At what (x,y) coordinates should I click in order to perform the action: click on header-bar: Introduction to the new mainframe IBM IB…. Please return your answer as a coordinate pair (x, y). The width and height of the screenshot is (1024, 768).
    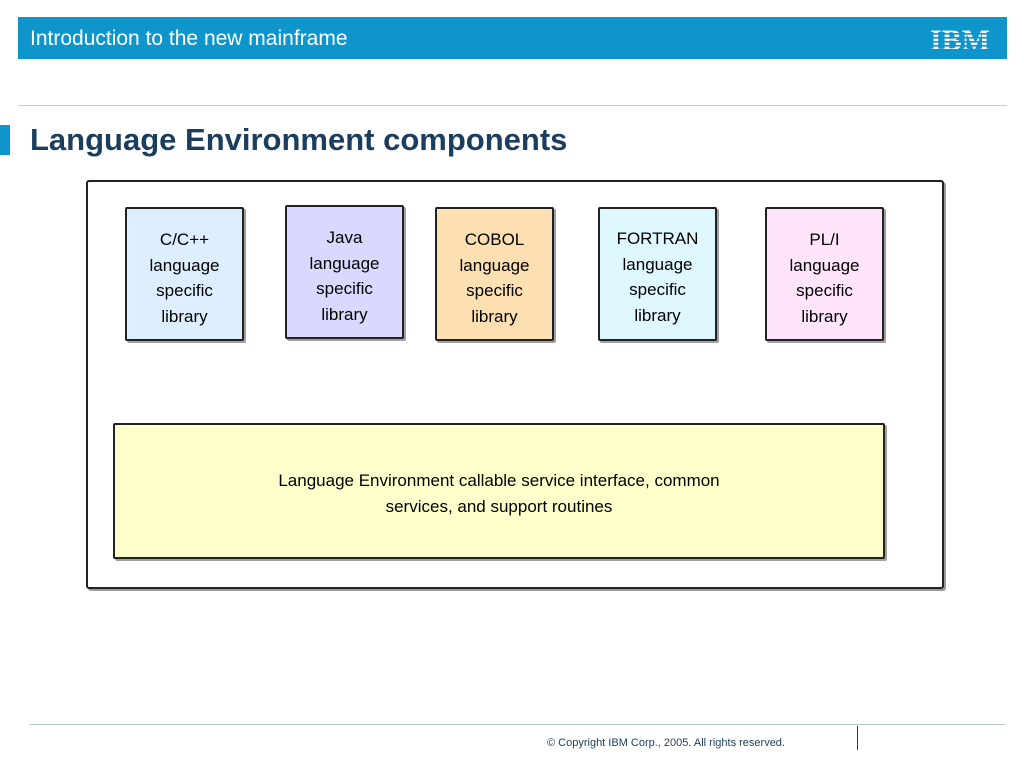
    Looking at the image, I should click on (512, 38).